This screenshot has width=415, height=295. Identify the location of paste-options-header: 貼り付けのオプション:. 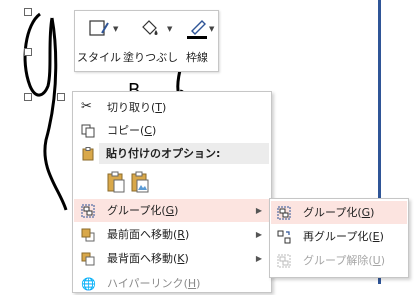
(184, 153).